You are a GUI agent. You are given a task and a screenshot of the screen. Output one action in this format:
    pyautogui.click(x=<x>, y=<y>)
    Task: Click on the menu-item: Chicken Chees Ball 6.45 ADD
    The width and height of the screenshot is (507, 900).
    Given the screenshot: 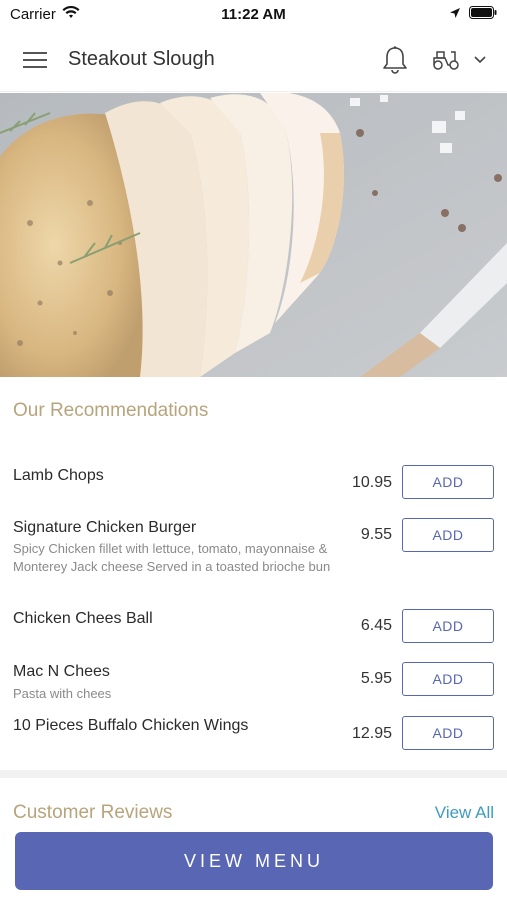 What is the action you would take?
    pyautogui.click(x=253, y=623)
    